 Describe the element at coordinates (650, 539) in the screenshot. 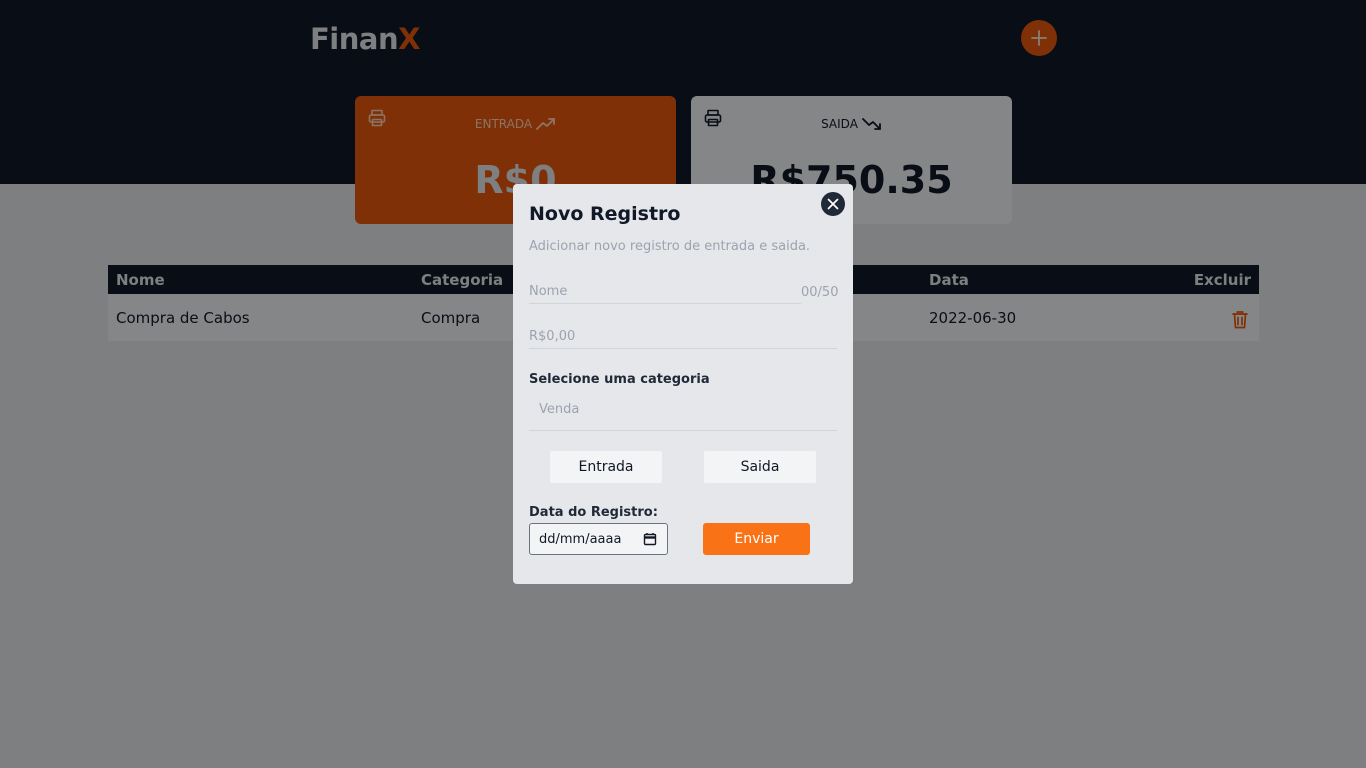

I see `calendar-icon` at that location.